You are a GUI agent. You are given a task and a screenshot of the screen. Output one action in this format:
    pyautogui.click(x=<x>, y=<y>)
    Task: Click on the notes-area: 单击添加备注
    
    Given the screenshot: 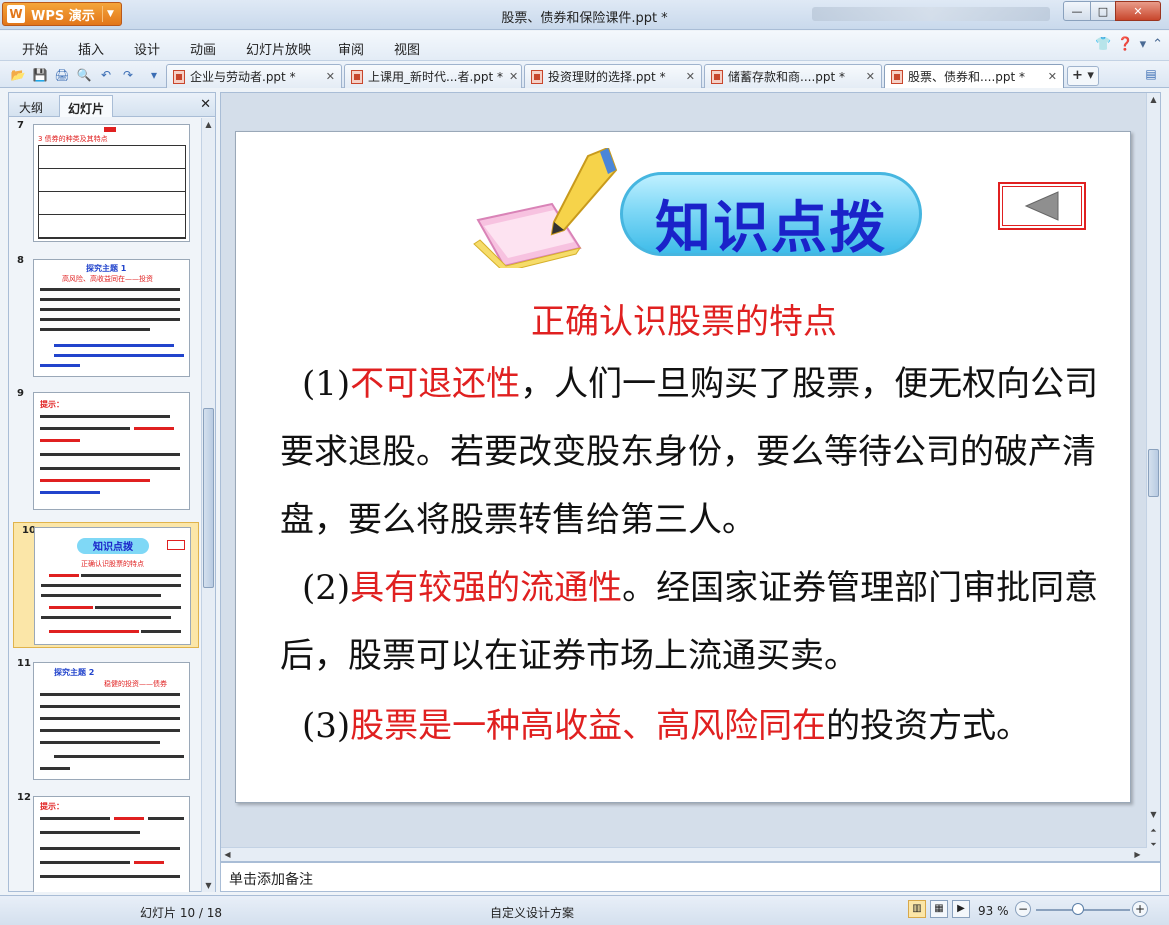 What is the action you would take?
    pyautogui.click(x=690, y=877)
    